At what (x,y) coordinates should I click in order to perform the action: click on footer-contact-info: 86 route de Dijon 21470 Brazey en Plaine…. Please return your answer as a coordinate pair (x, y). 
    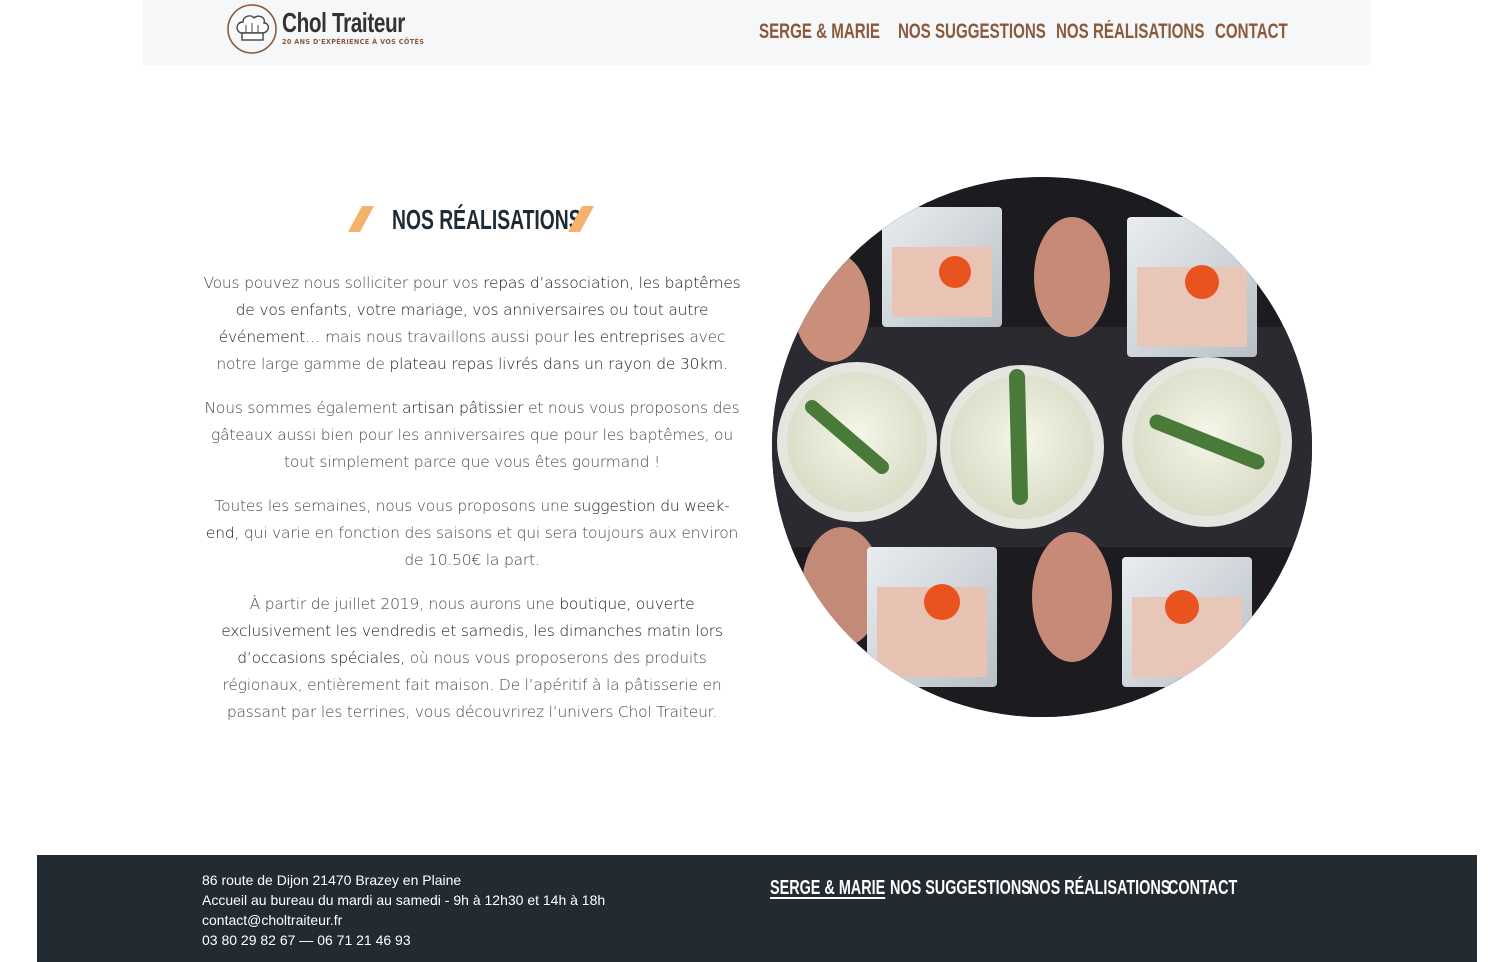
    Looking at the image, I should click on (403, 910).